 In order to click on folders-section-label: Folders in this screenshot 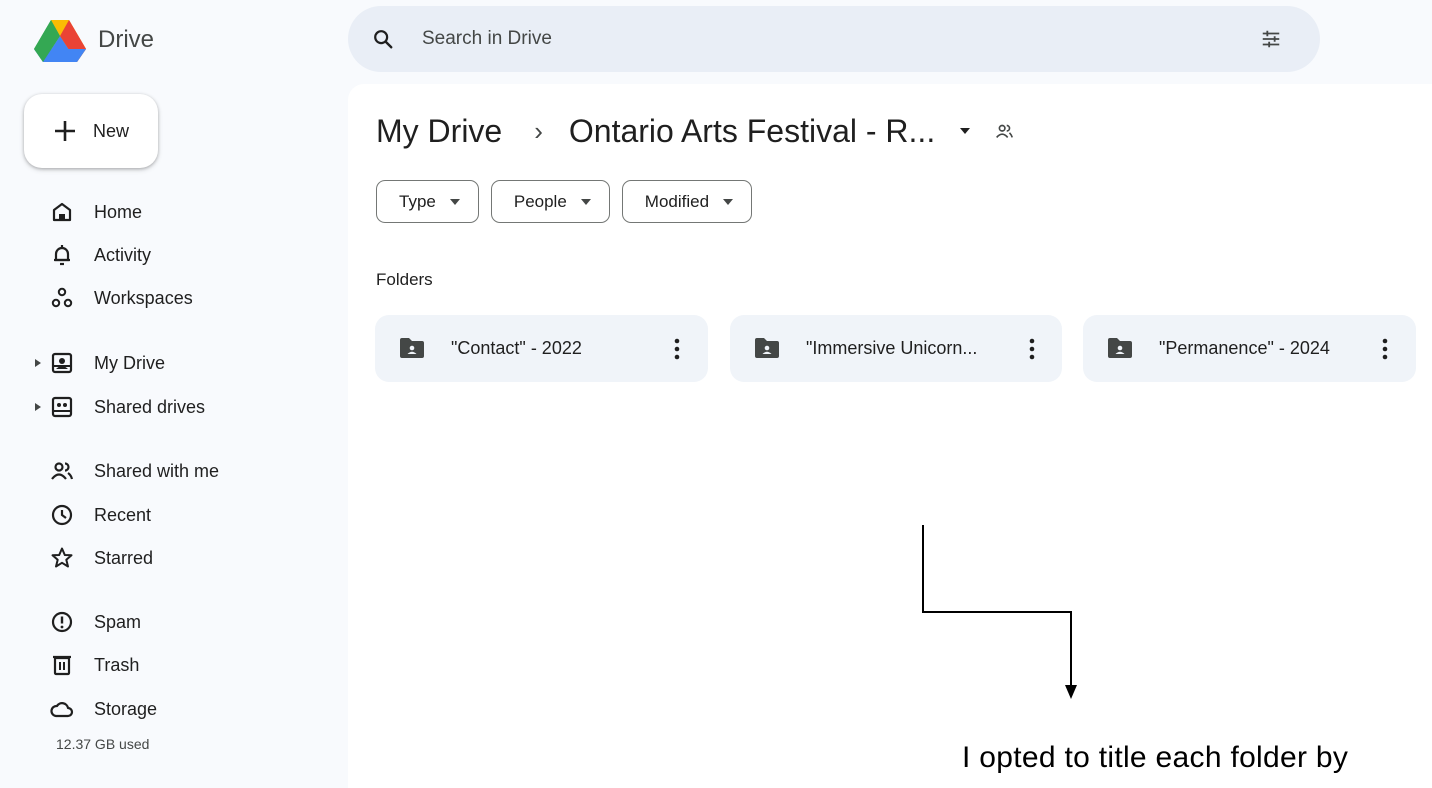, I will do `click(404, 279)`.